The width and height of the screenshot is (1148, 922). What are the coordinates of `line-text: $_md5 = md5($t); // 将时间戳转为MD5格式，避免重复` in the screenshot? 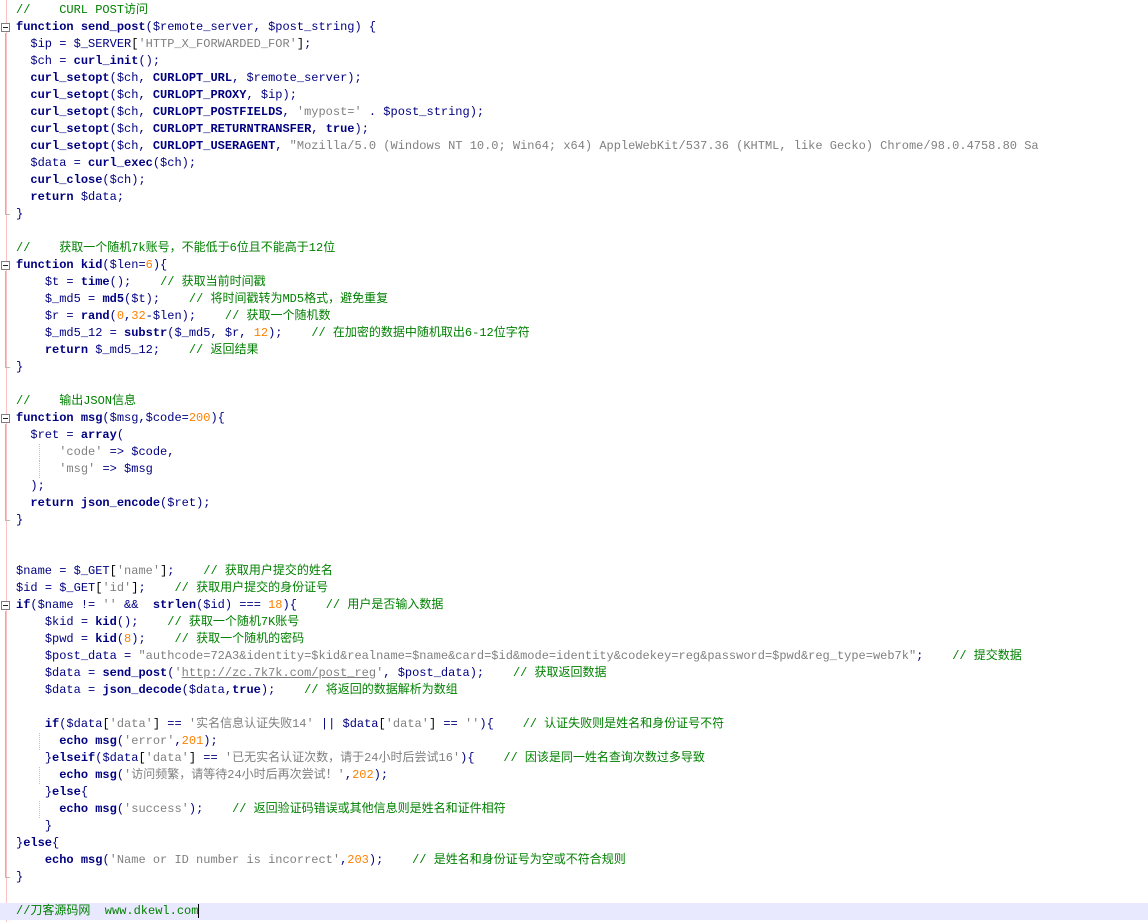 It's located at (216, 299).